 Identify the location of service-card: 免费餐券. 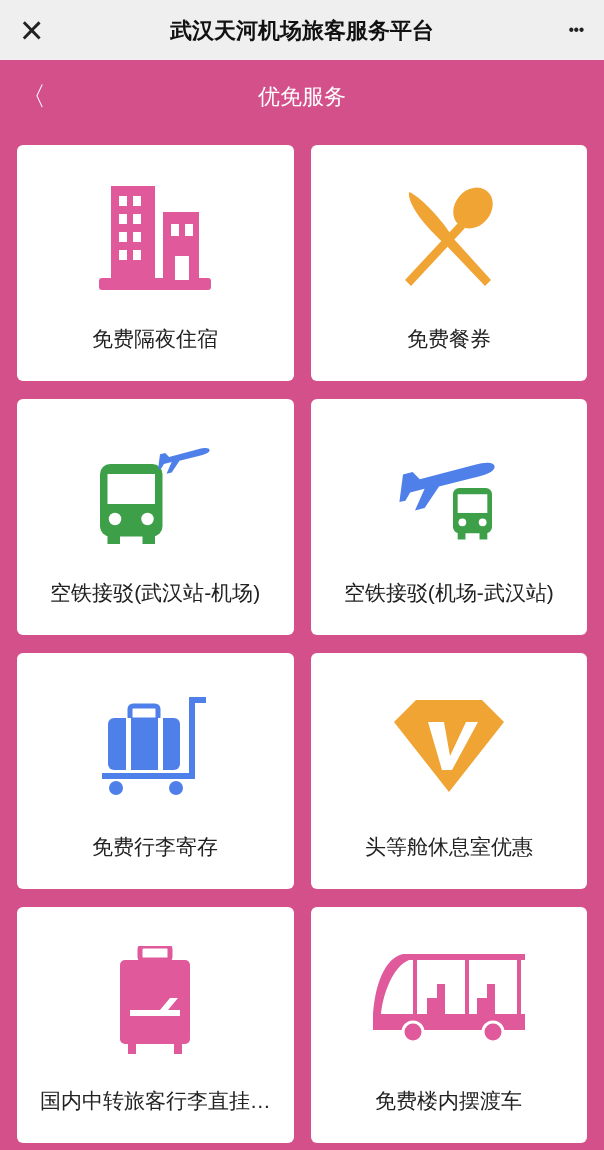
(448, 263).